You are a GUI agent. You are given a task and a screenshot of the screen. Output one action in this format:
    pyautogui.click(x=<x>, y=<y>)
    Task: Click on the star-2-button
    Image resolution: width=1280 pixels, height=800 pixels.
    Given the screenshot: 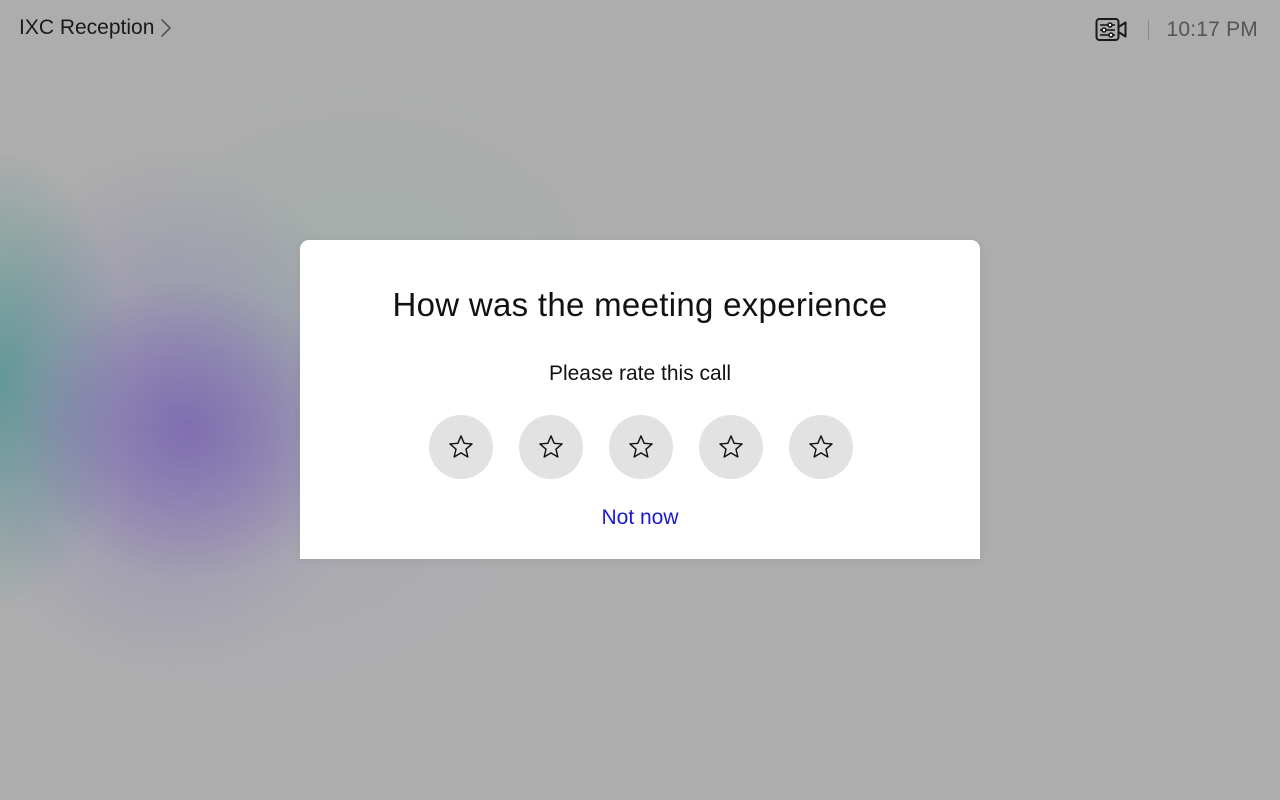 What is the action you would take?
    pyautogui.click(x=551, y=447)
    